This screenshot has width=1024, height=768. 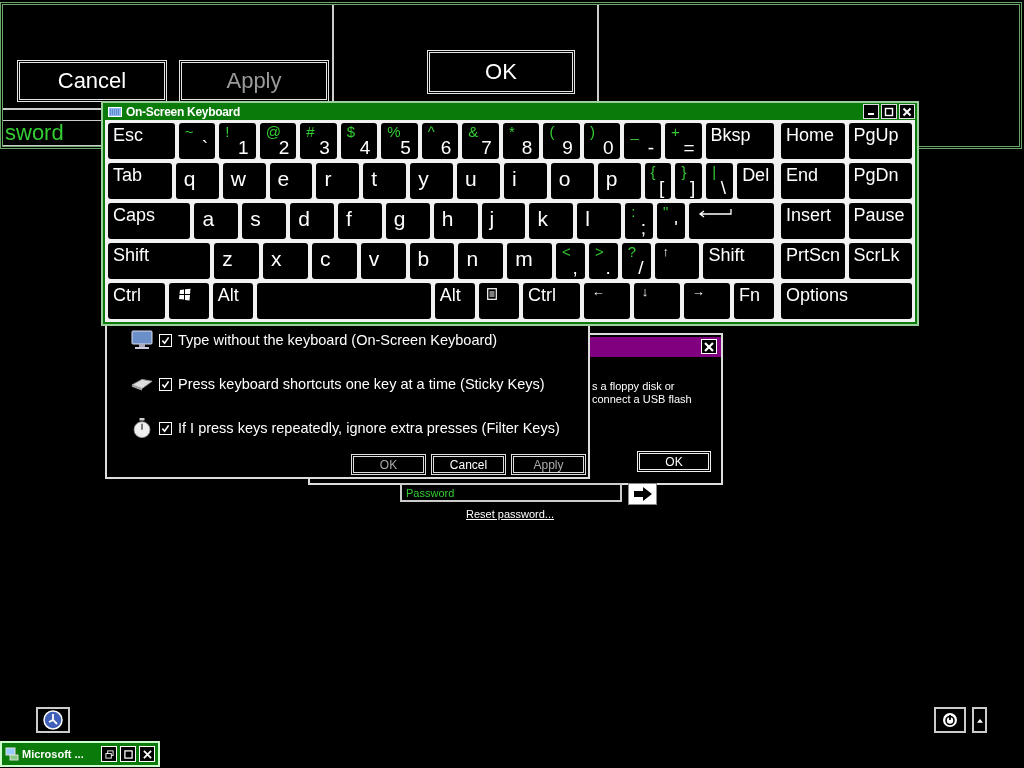 I want to click on keyboard-key: " ', so click(x=671, y=221).